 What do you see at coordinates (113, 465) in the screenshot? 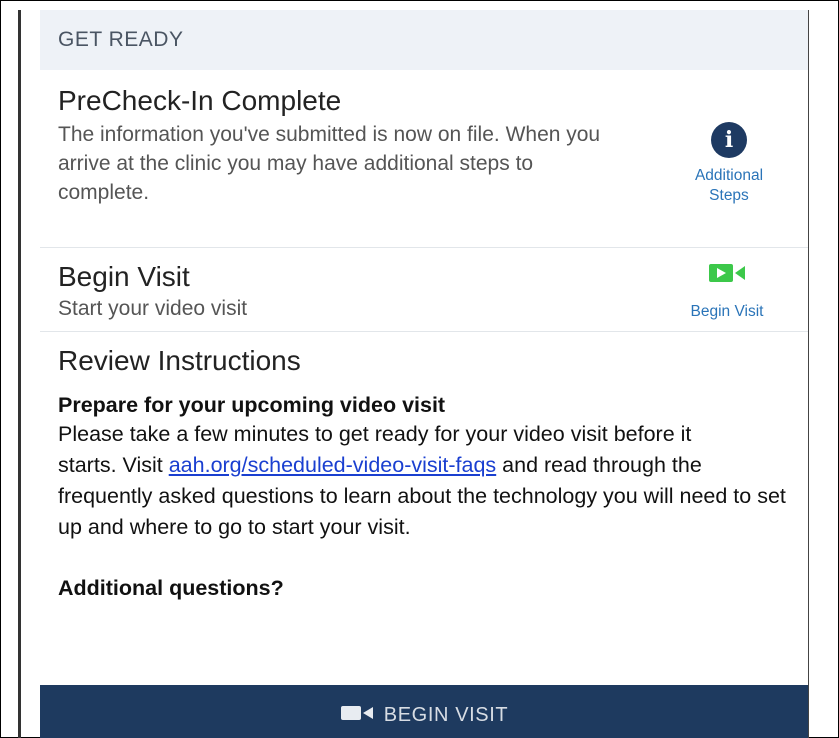
I see `review-text-2: starts. Visit` at bounding box center [113, 465].